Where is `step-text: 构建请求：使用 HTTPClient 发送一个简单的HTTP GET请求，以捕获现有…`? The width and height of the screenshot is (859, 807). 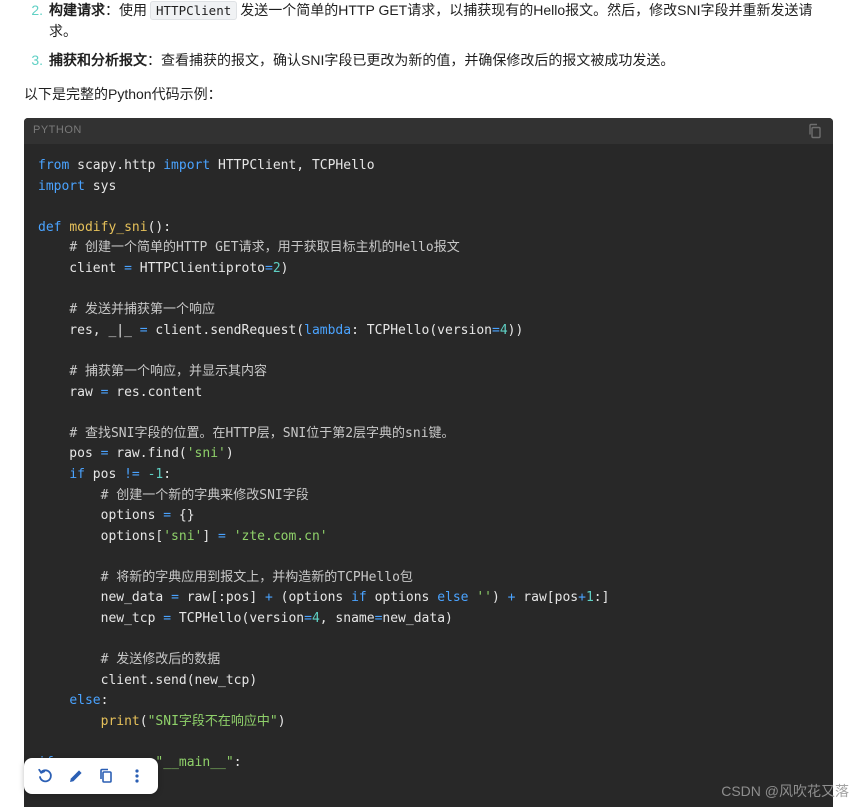
step-text: 构建请求：使用 HTTPClient 发送一个简单的HTTP GET请求，以捕获现有… is located at coordinates (431, 20).